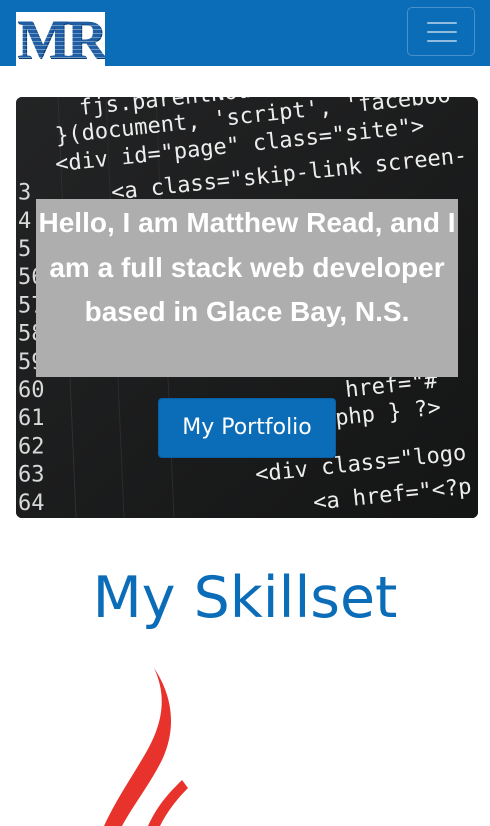 The width and height of the screenshot is (490, 826). What do you see at coordinates (247, 428) in the screenshot?
I see `portfolio-button: My Portfolio` at bounding box center [247, 428].